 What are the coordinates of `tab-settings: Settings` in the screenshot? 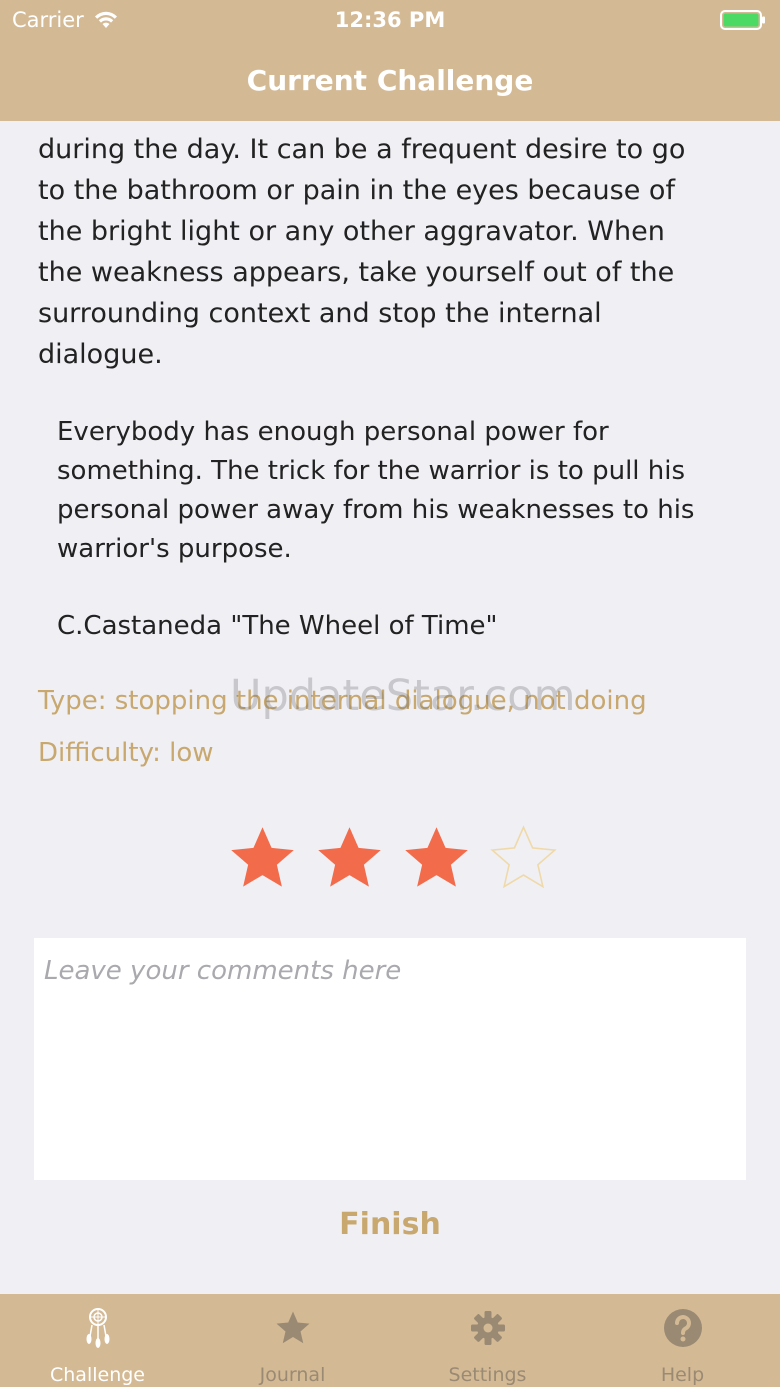 It's located at (487, 1340).